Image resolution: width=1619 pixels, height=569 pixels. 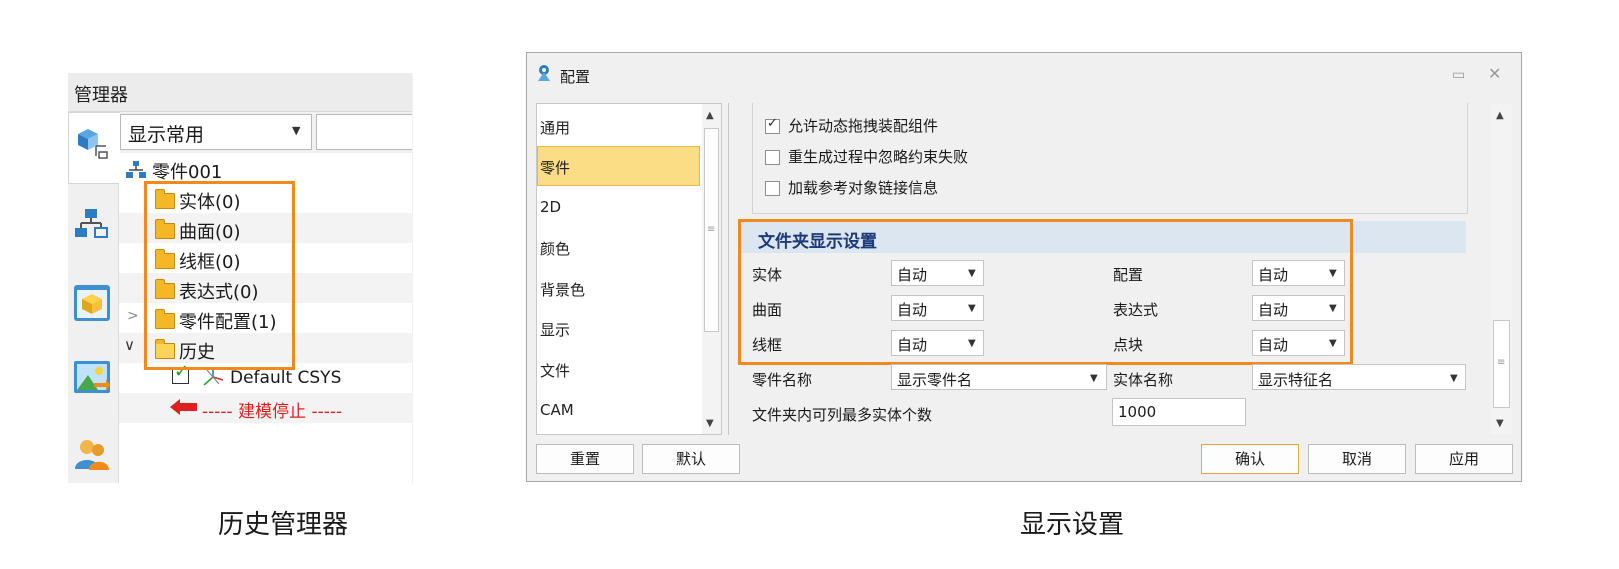 I want to click on max-bodies-value: 1000, so click(x=1137, y=412).